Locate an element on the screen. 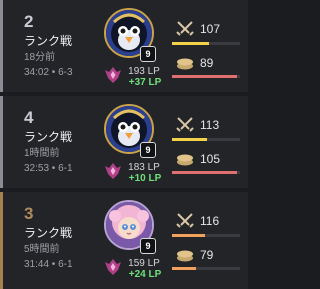 The width and height of the screenshot is (320, 289). damage-value: 116 is located at coordinates (210, 221).